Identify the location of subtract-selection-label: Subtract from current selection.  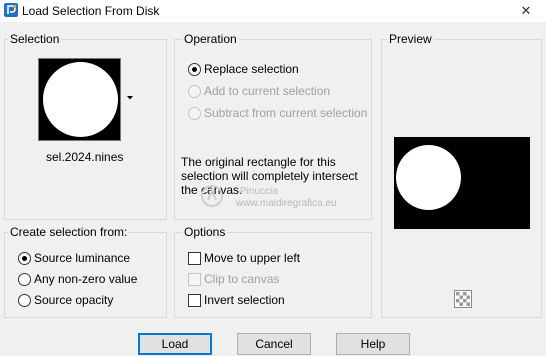
(286, 113).